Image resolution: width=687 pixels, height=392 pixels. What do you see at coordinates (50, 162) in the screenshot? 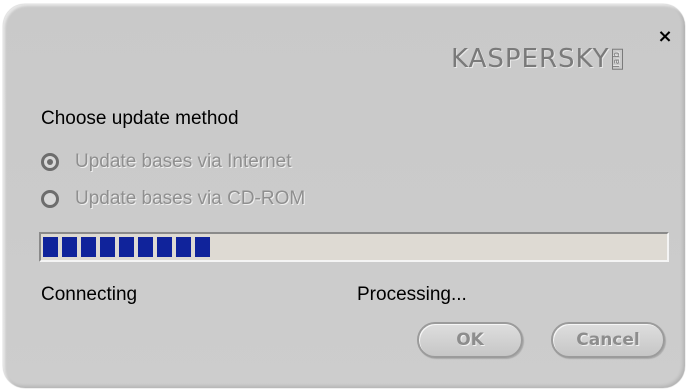
I see `radio-internet-indicator` at bounding box center [50, 162].